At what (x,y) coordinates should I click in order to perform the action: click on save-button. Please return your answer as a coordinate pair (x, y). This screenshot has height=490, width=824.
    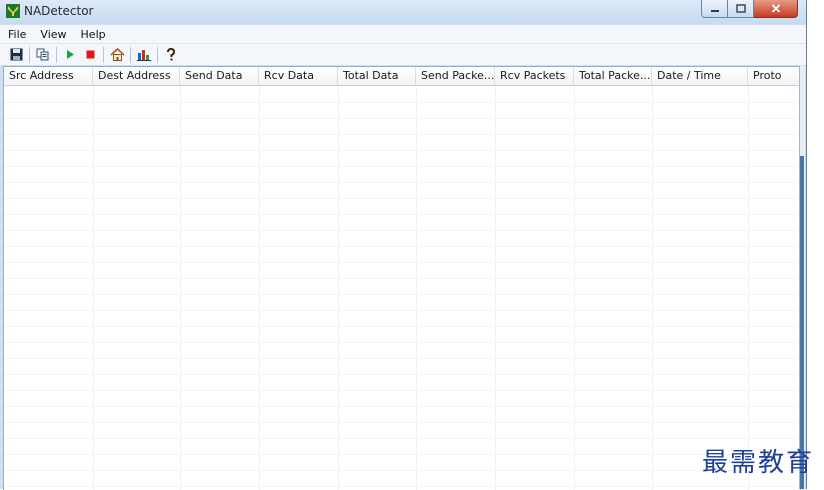
    Looking at the image, I should click on (16, 55).